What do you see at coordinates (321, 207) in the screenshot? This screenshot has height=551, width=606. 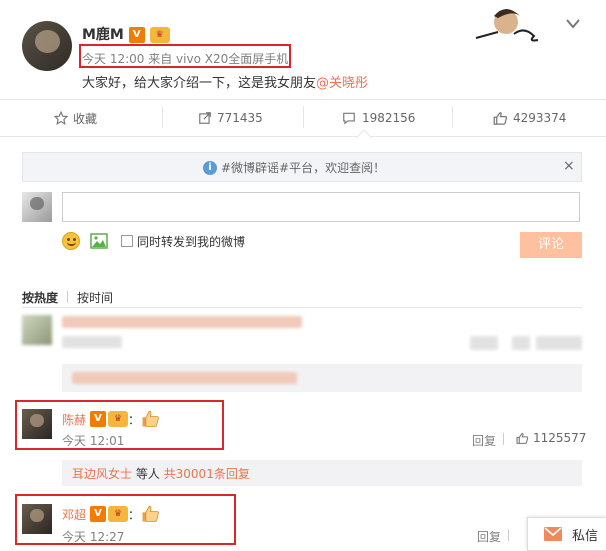 I see `comment-input` at bounding box center [321, 207].